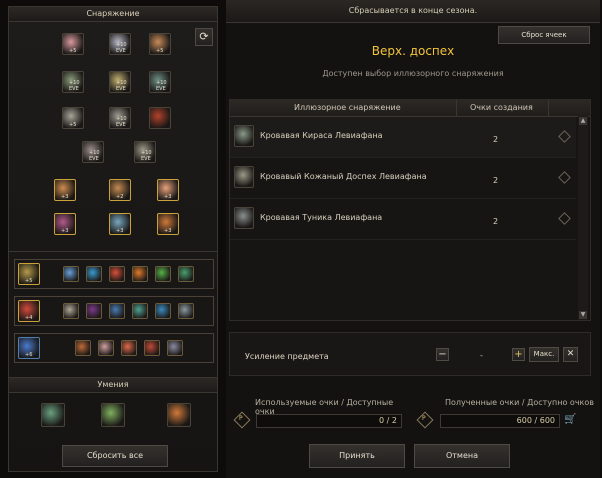  I want to click on refresh-button: ⟳, so click(204, 37).